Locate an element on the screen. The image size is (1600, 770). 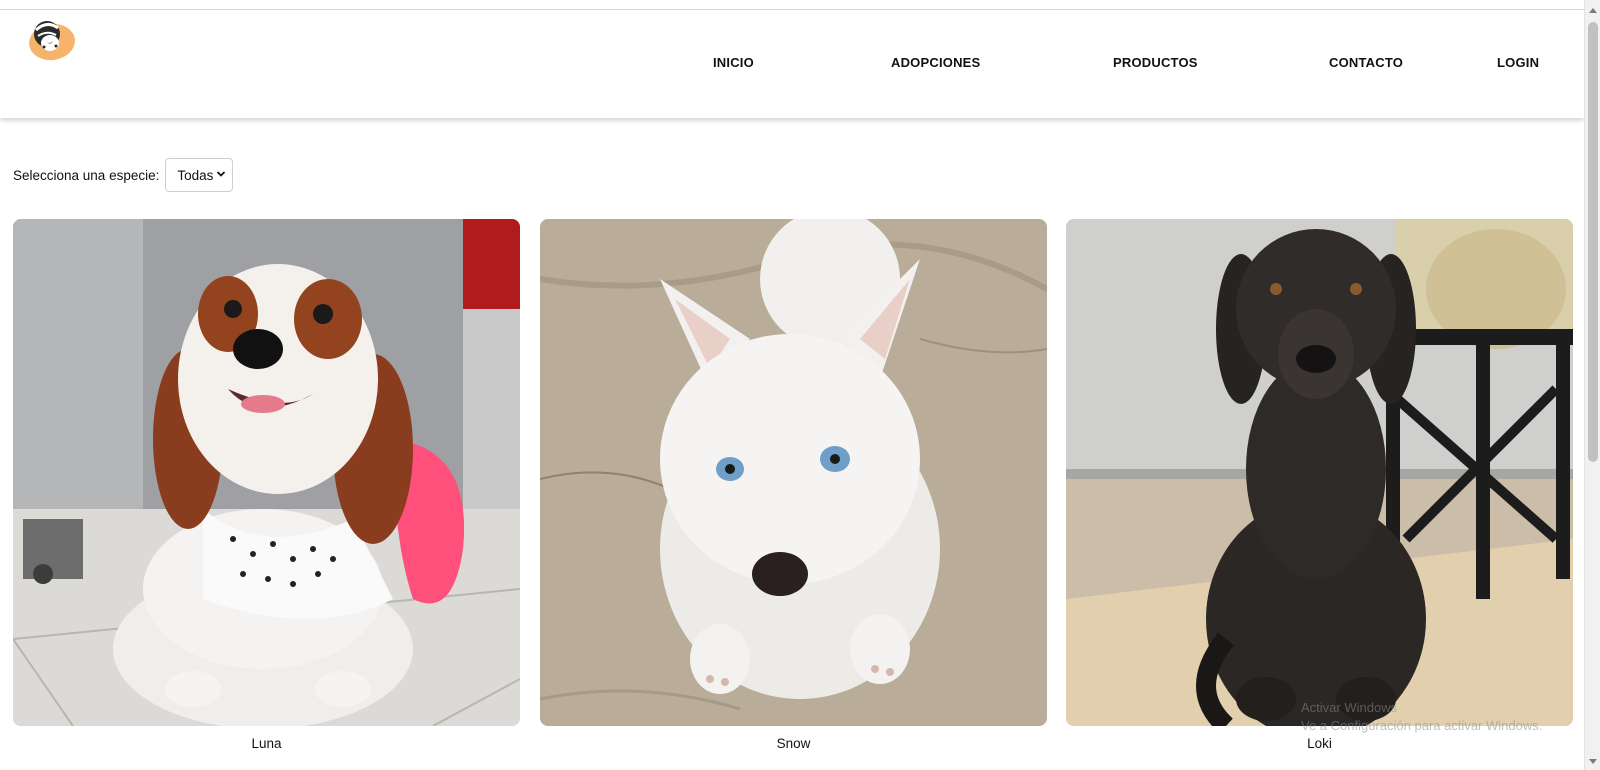
watermark-title: Activar Windows is located at coordinates (1349, 707).